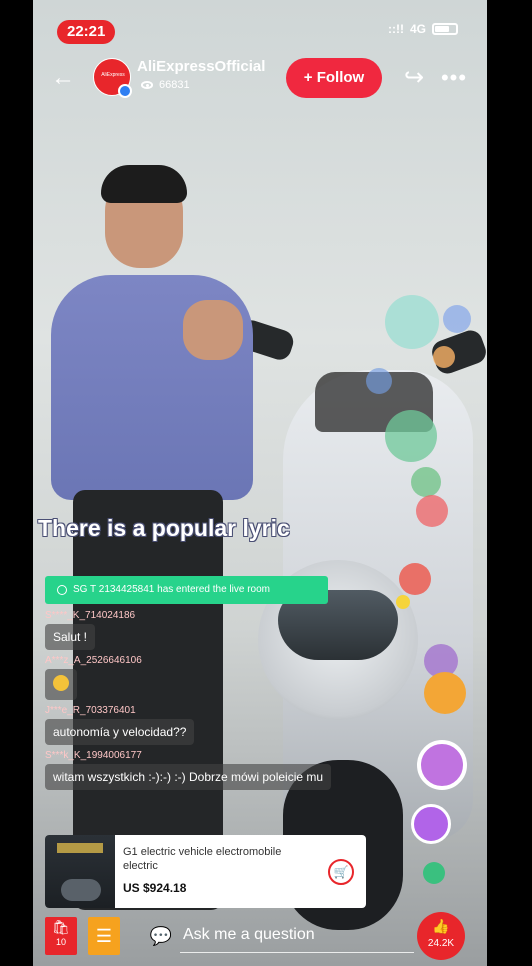 The image size is (532, 966). I want to click on battery-icon, so click(445, 29).